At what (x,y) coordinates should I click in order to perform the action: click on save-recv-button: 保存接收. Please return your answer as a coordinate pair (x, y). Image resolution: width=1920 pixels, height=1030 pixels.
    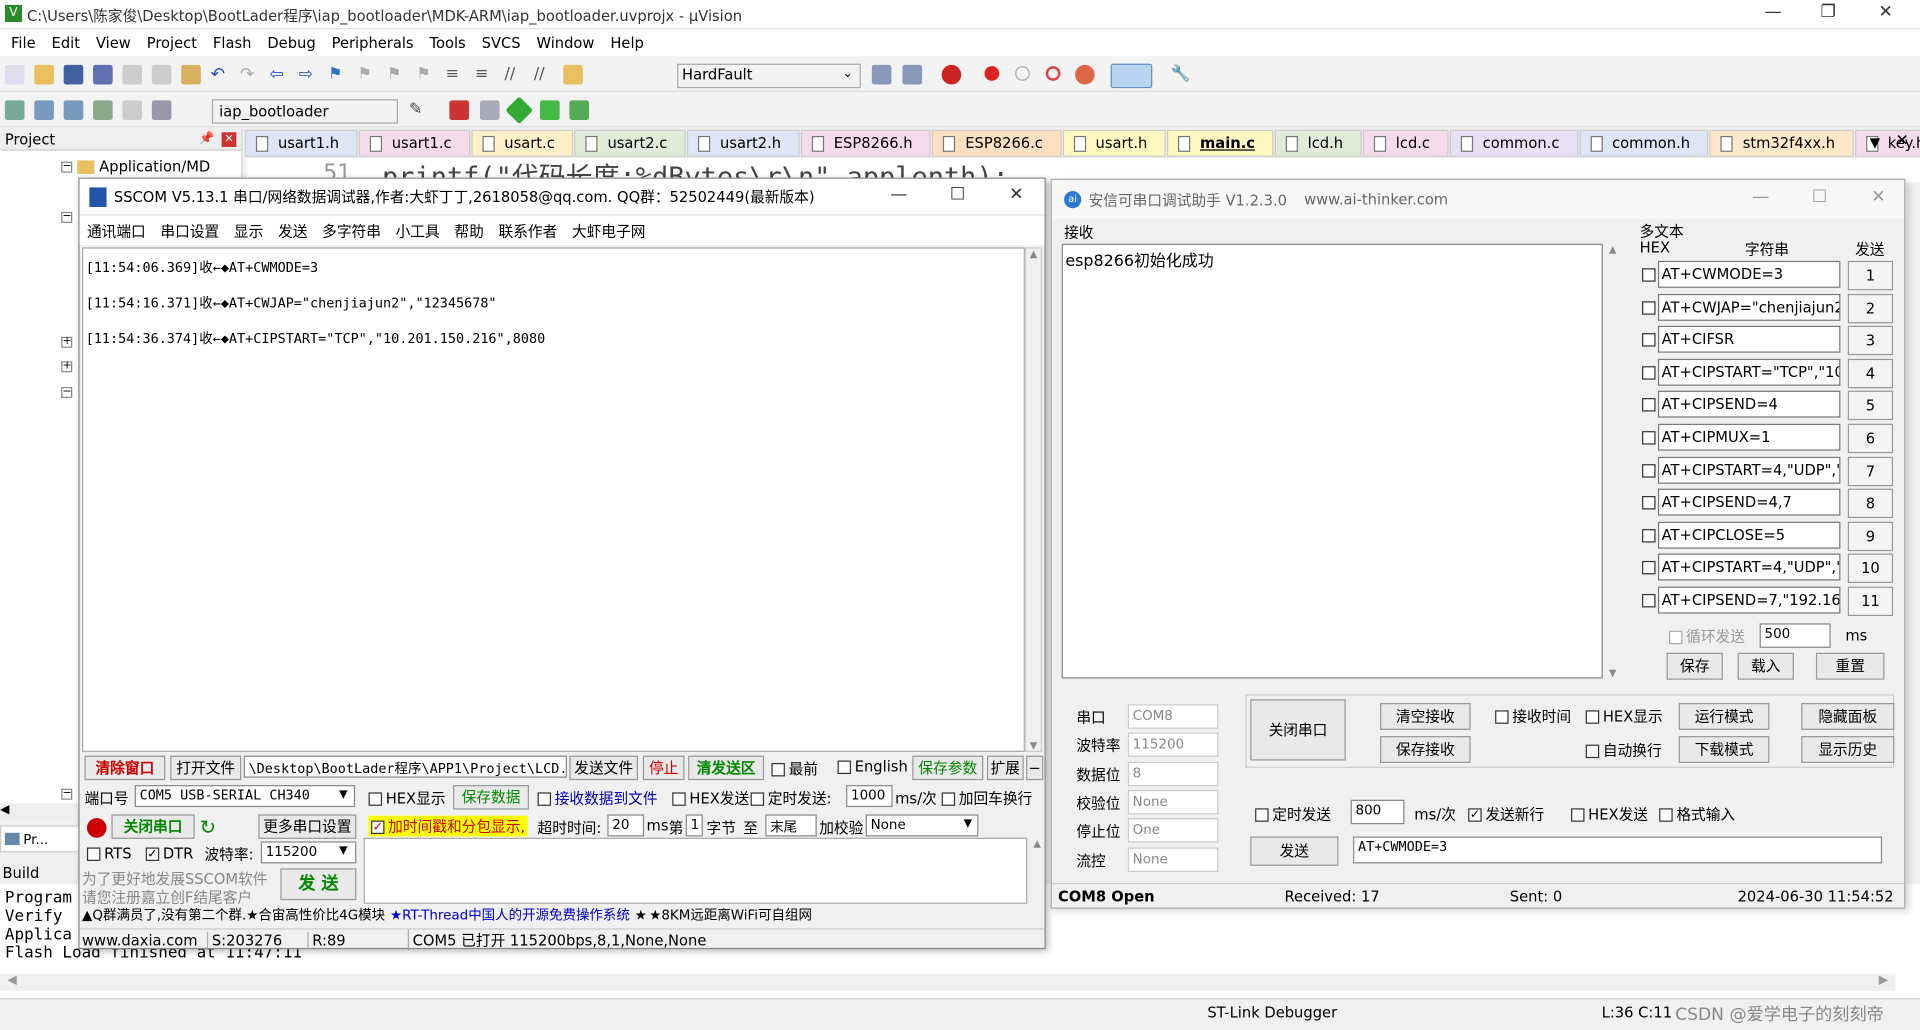
    Looking at the image, I should click on (1425, 749).